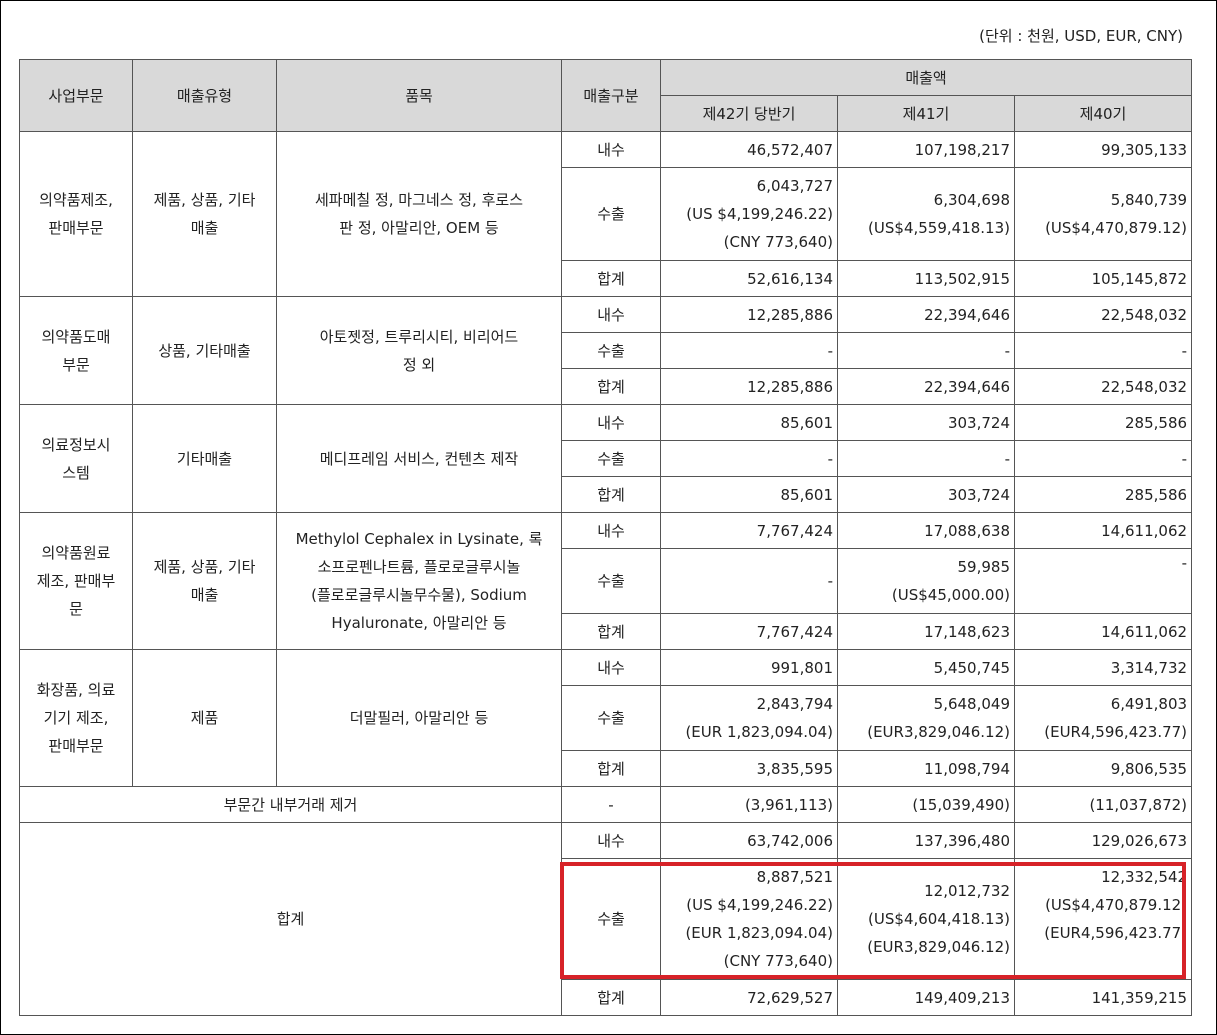  I want to click on value-cell: 285,586, so click(1103, 494).